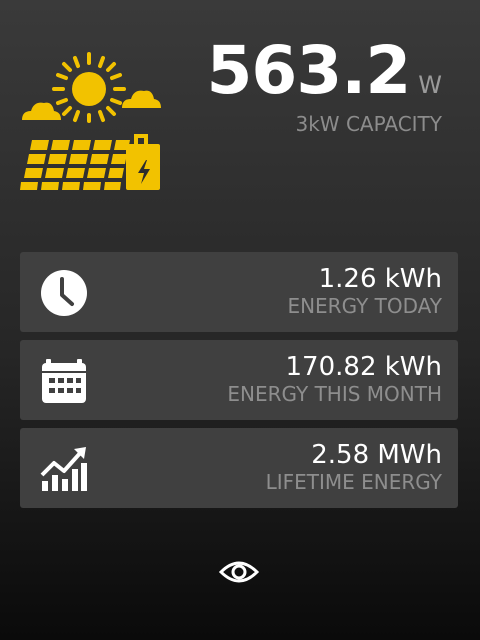 The width and height of the screenshot is (480, 640). What do you see at coordinates (239, 572) in the screenshot?
I see `eye-icon` at bounding box center [239, 572].